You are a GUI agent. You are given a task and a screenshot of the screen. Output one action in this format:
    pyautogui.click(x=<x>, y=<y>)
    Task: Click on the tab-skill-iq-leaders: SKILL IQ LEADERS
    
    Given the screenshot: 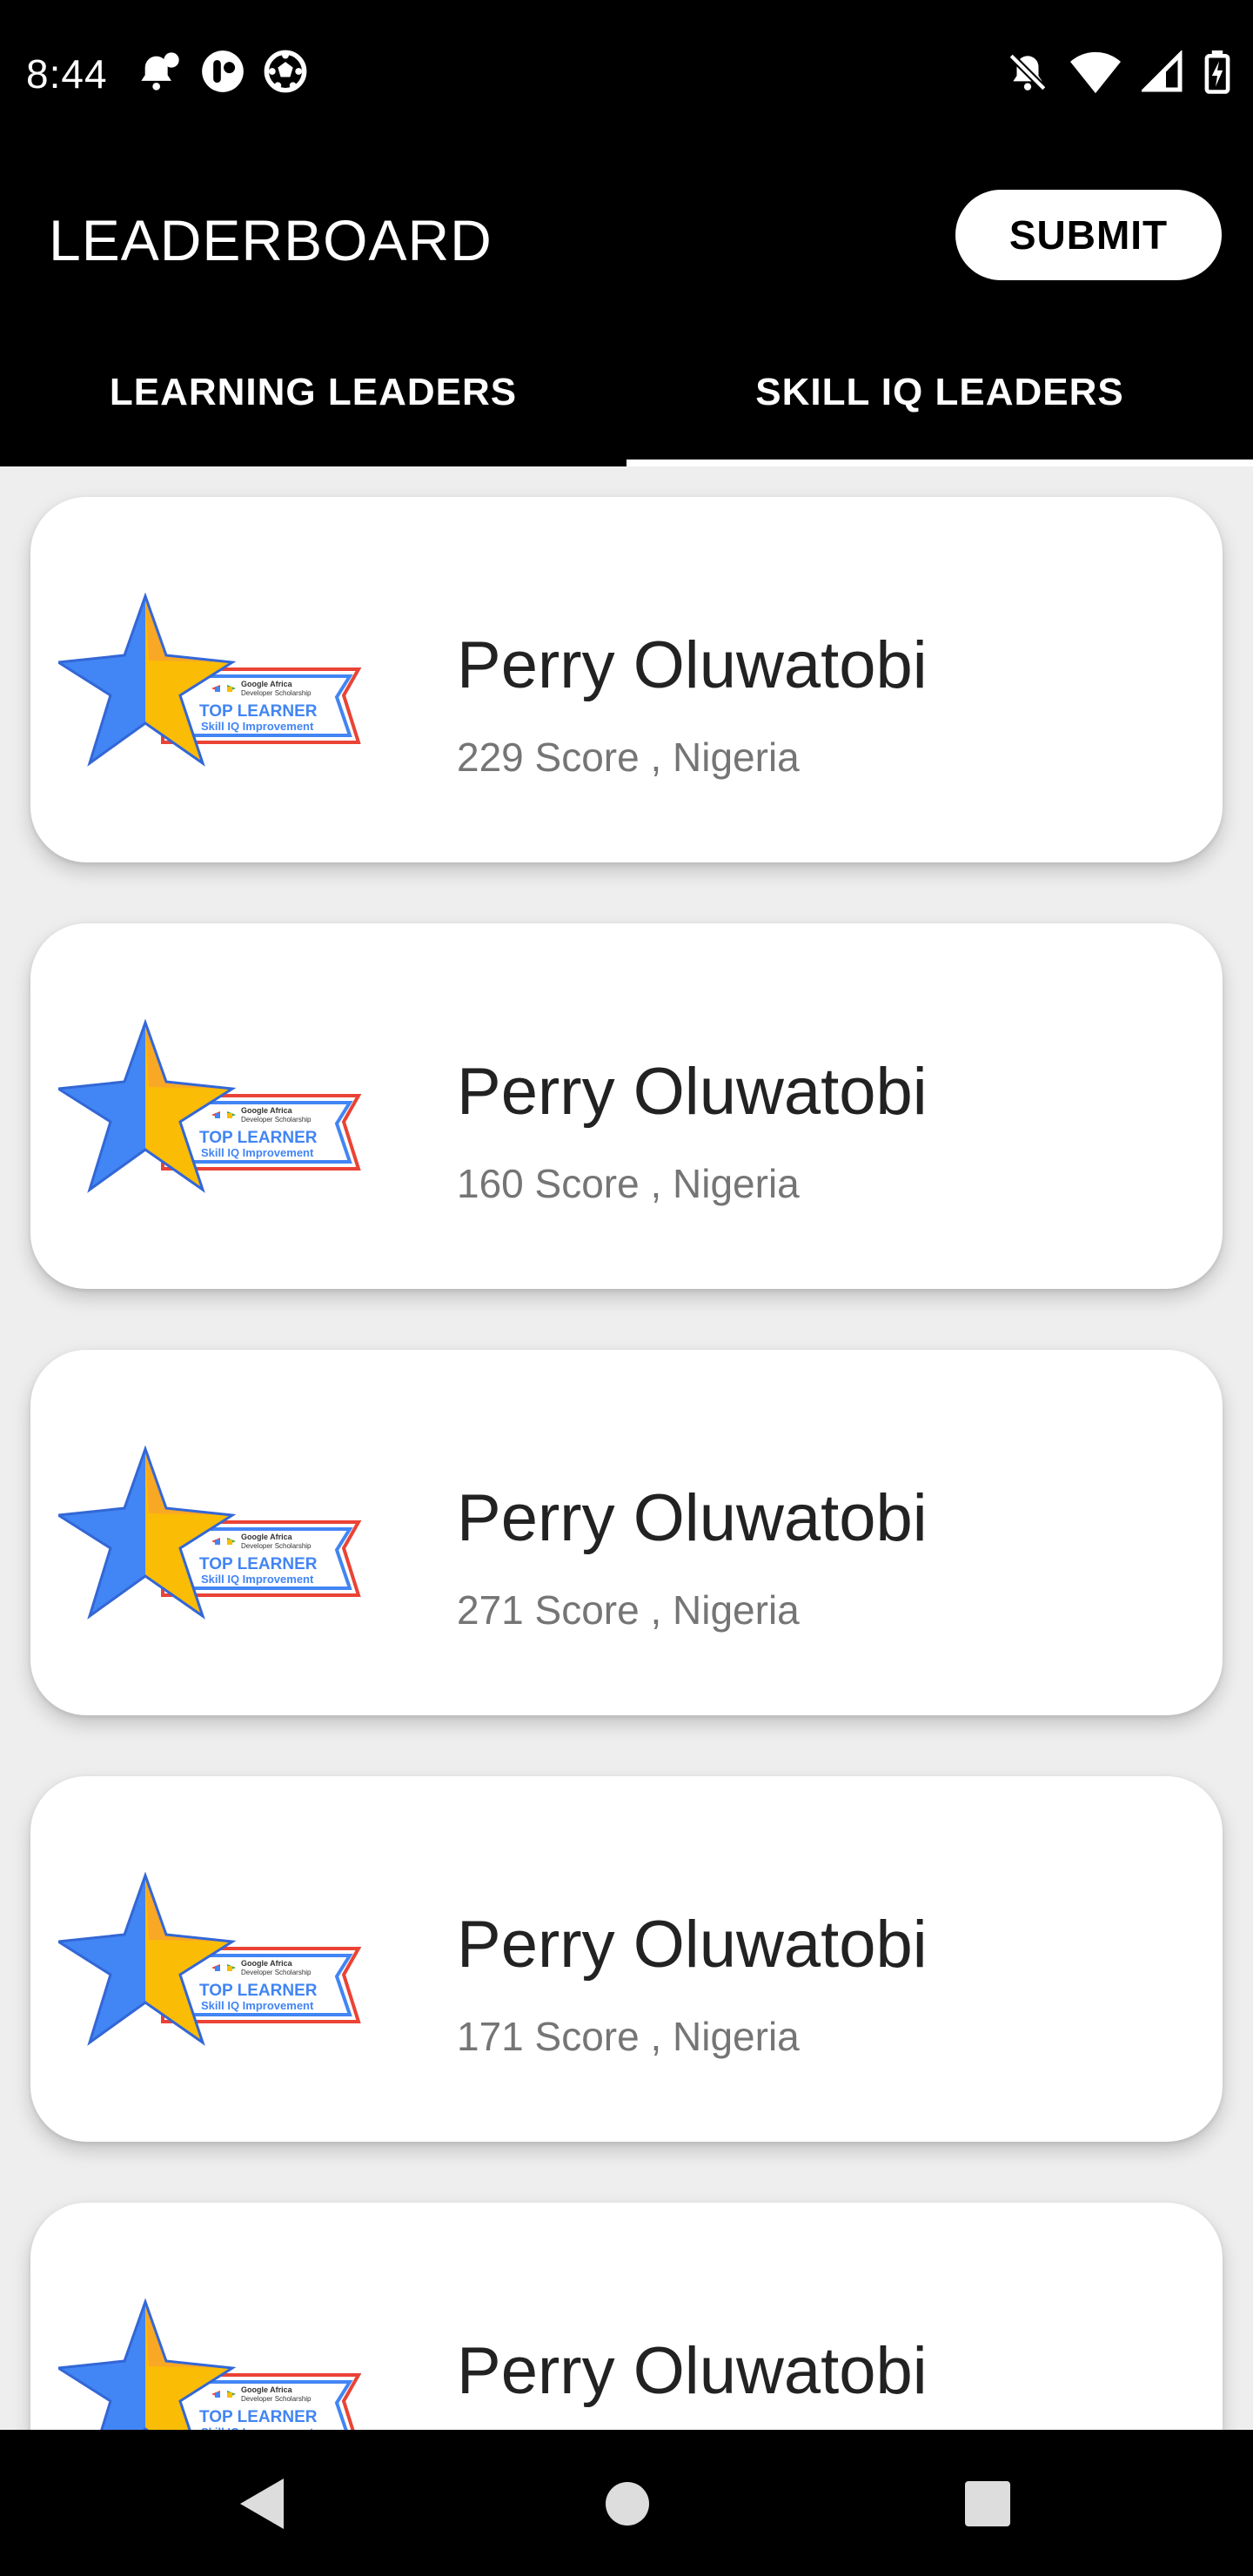 What is the action you would take?
    pyautogui.click(x=939, y=398)
    